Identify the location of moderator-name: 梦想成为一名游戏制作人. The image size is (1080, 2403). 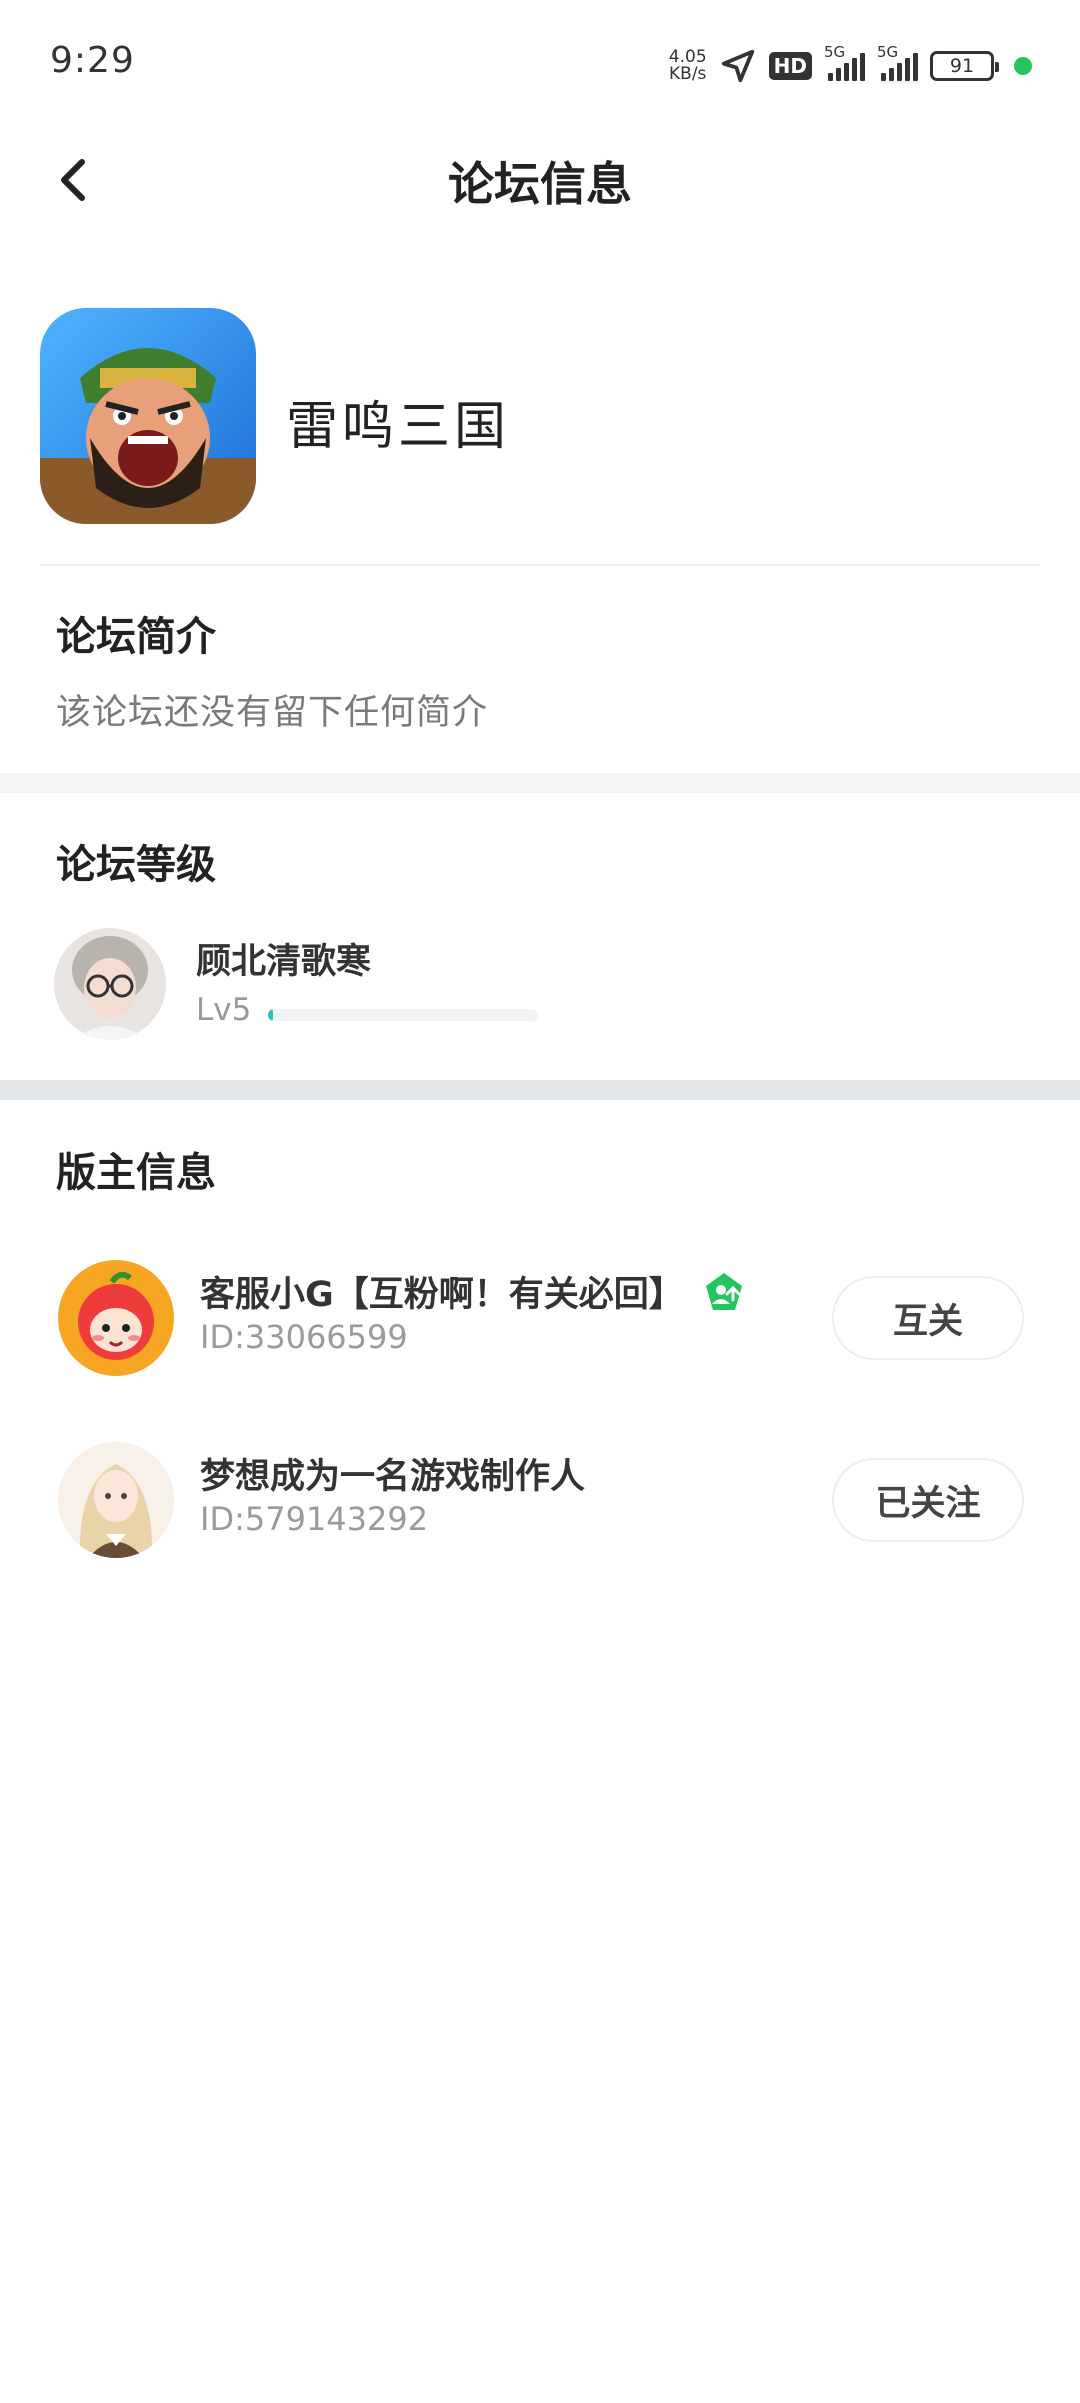
(392, 1473).